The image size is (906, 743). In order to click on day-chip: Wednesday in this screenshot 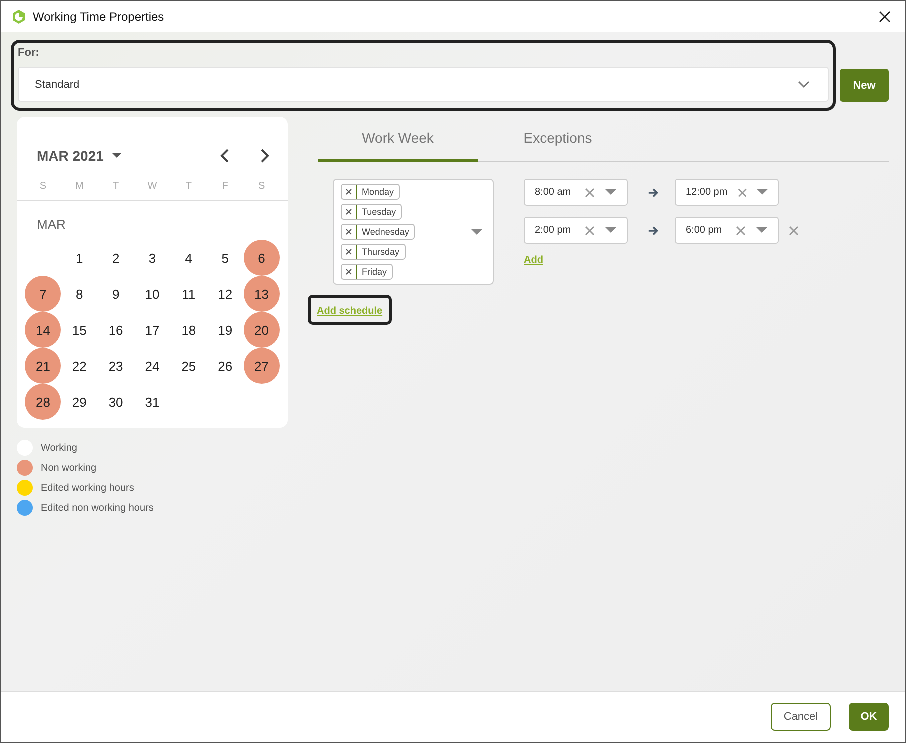, I will do `click(378, 232)`.